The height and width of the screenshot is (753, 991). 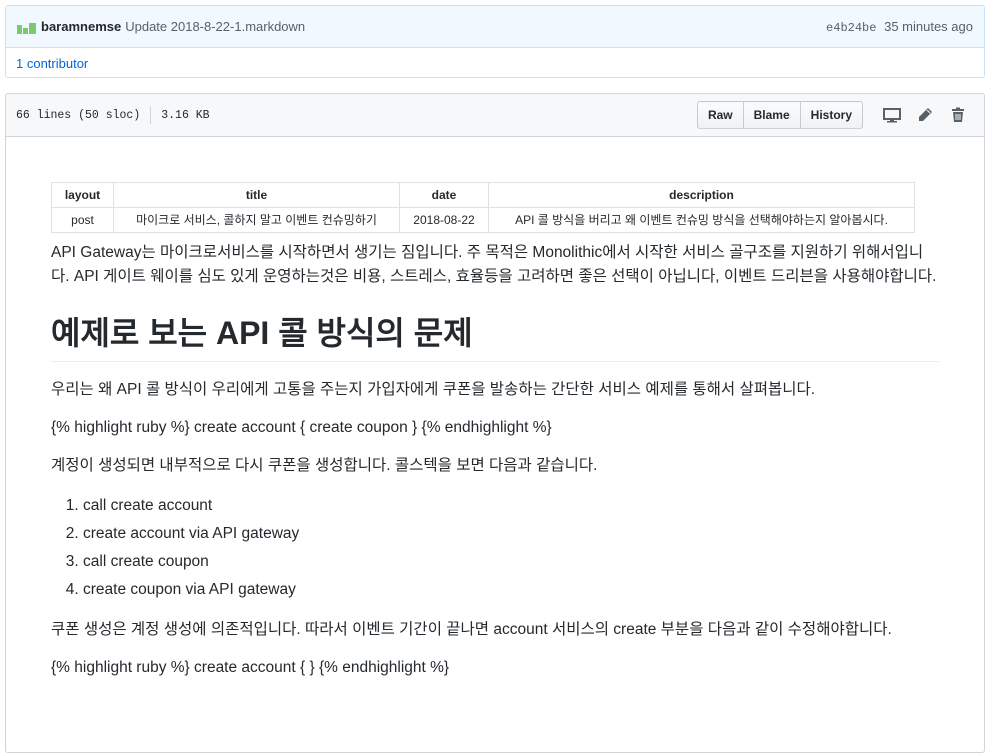 What do you see at coordinates (256, 220) in the screenshot?
I see `table-cell: 마이크로 서비스, 콜하지 말고 이벤트 컨슈밍하기` at bounding box center [256, 220].